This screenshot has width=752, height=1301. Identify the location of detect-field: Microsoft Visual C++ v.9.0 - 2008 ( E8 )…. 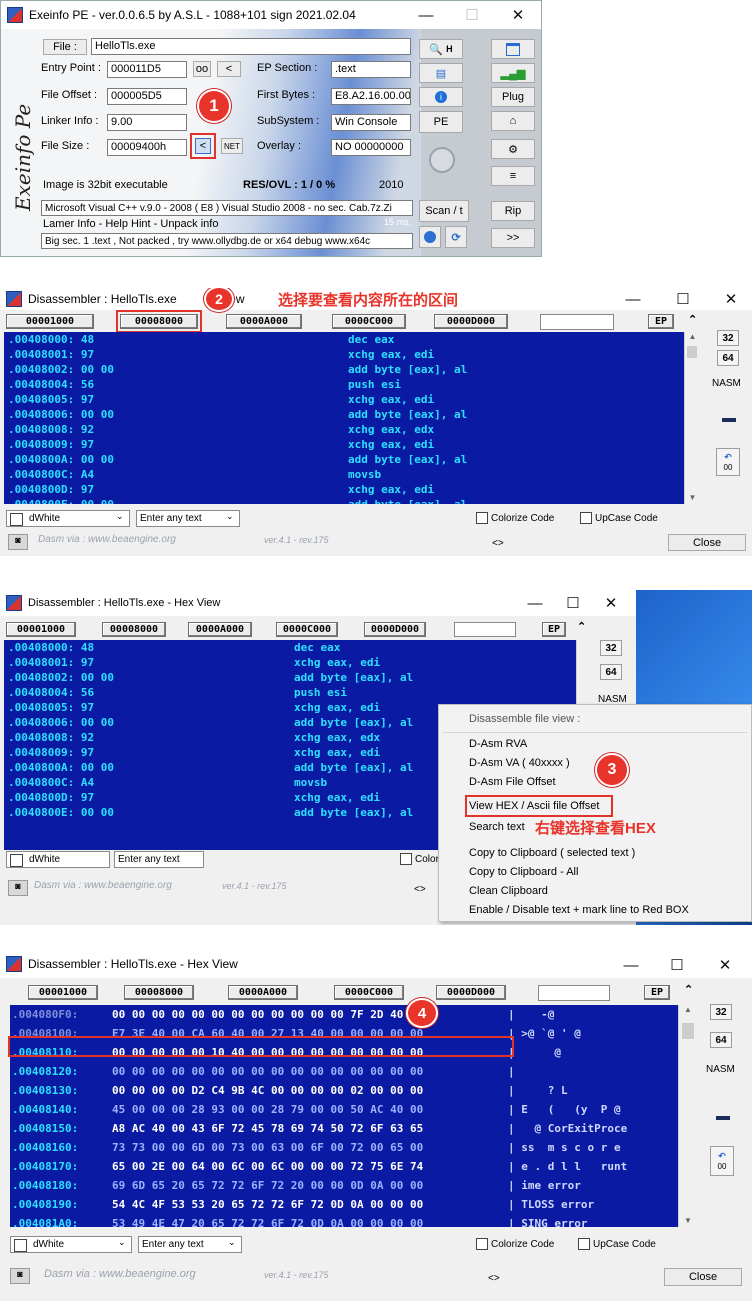
(227, 208).